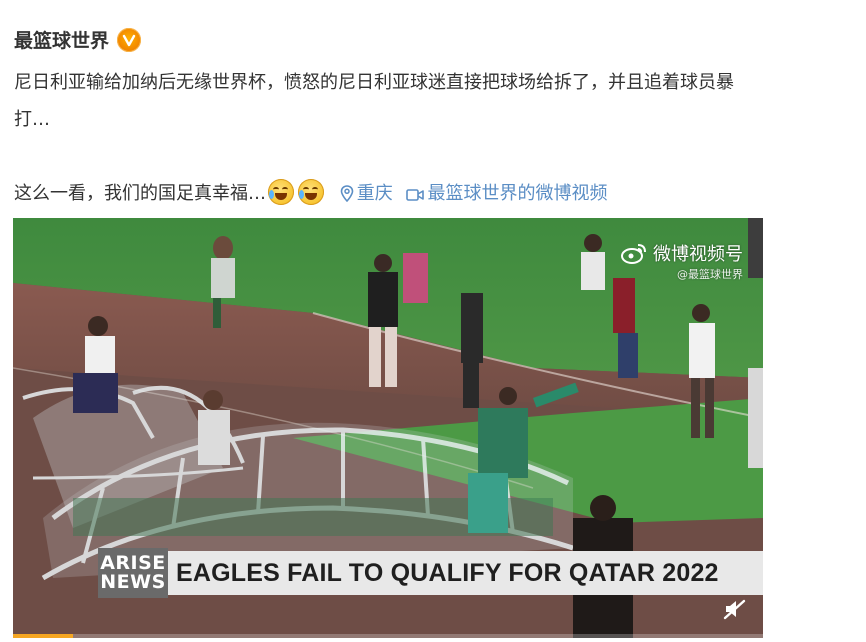 This screenshot has height=642, width=866. I want to click on author-row: 最篮球世界, so click(78, 39).